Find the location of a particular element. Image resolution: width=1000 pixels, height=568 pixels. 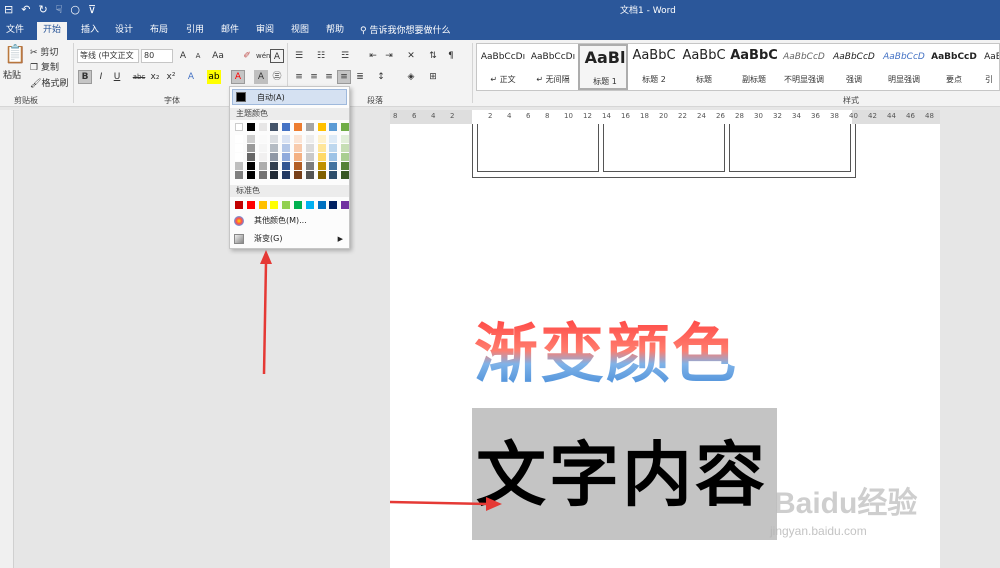

style-emphasis: AaBbCcD 强调 is located at coordinates (854, 67).